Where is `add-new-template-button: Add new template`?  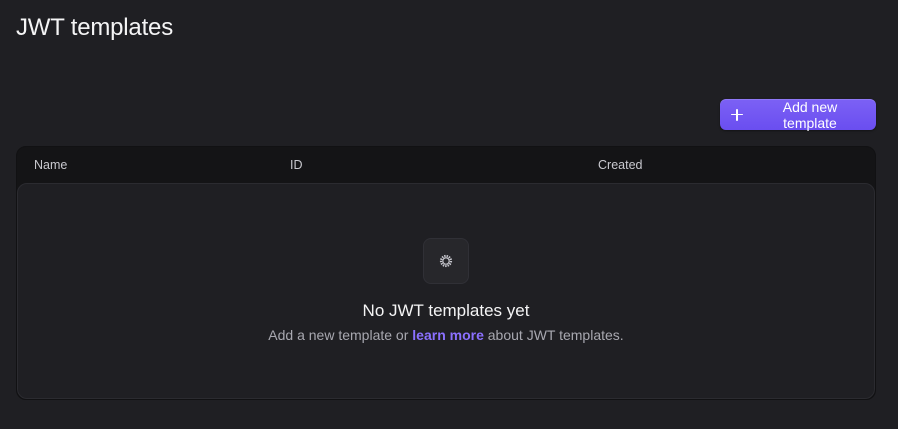 add-new-template-button: Add new template is located at coordinates (798, 114).